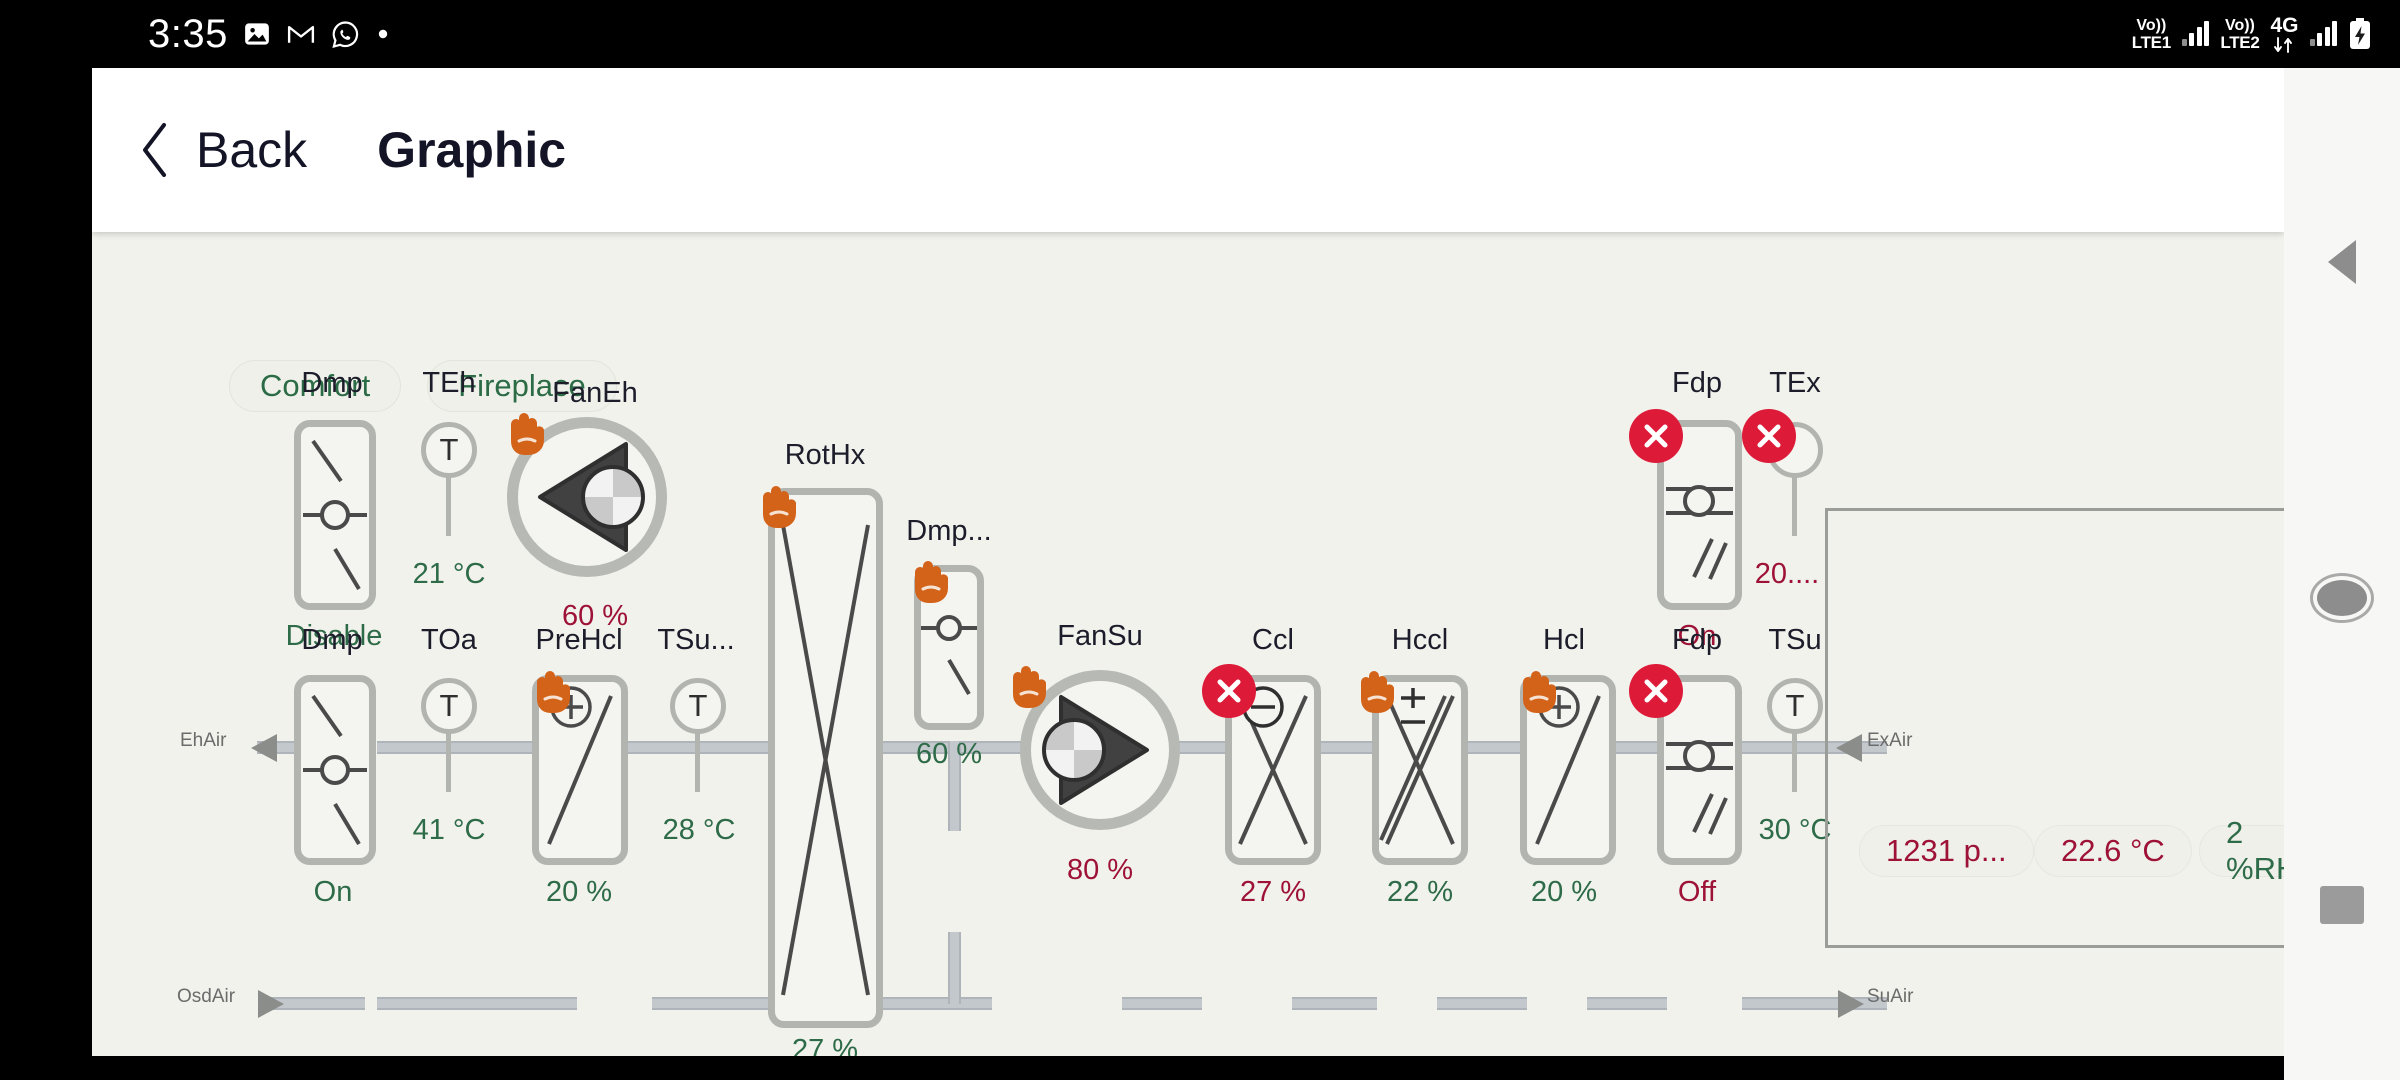 The image size is (2400, 1080). I want to click on mobile-data-icon: 4G, so click(2284, 34).